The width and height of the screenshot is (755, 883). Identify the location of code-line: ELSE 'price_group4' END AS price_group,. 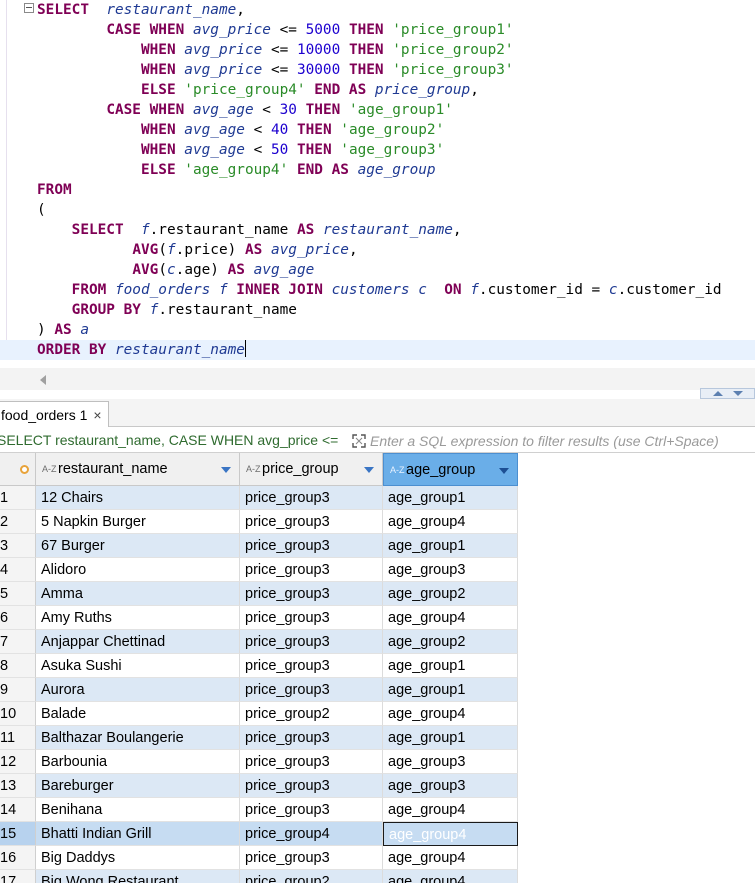
(258, 90).